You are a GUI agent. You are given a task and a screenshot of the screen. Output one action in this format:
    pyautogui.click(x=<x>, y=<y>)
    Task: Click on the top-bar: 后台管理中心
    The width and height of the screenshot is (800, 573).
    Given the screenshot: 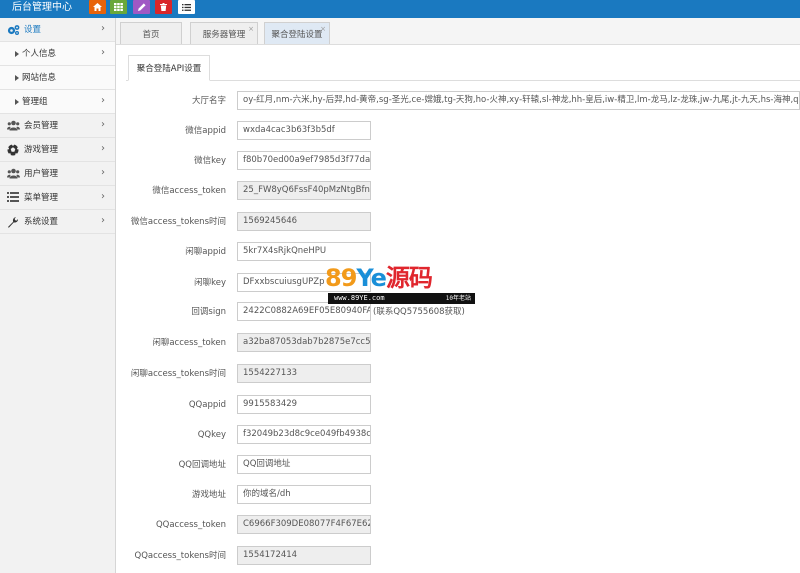 What is the action you would take?
    pyautogui.click(x=400, y=9)
    